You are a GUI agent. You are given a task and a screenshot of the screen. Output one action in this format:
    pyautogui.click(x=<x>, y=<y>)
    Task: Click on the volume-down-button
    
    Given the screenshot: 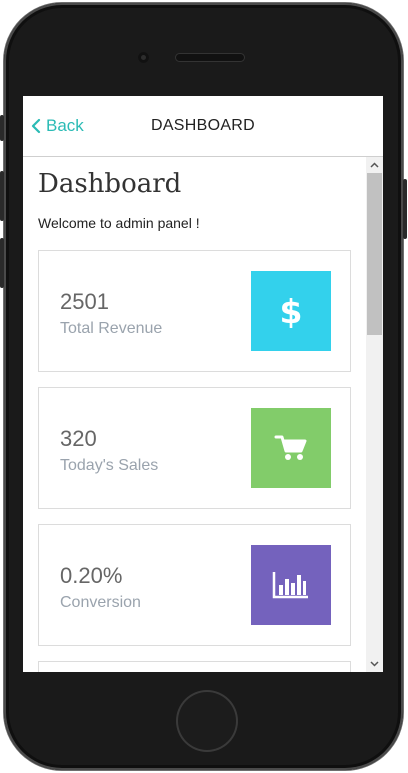 What is the action you would take?
    pyautogui.click(x=2, y=263)
    